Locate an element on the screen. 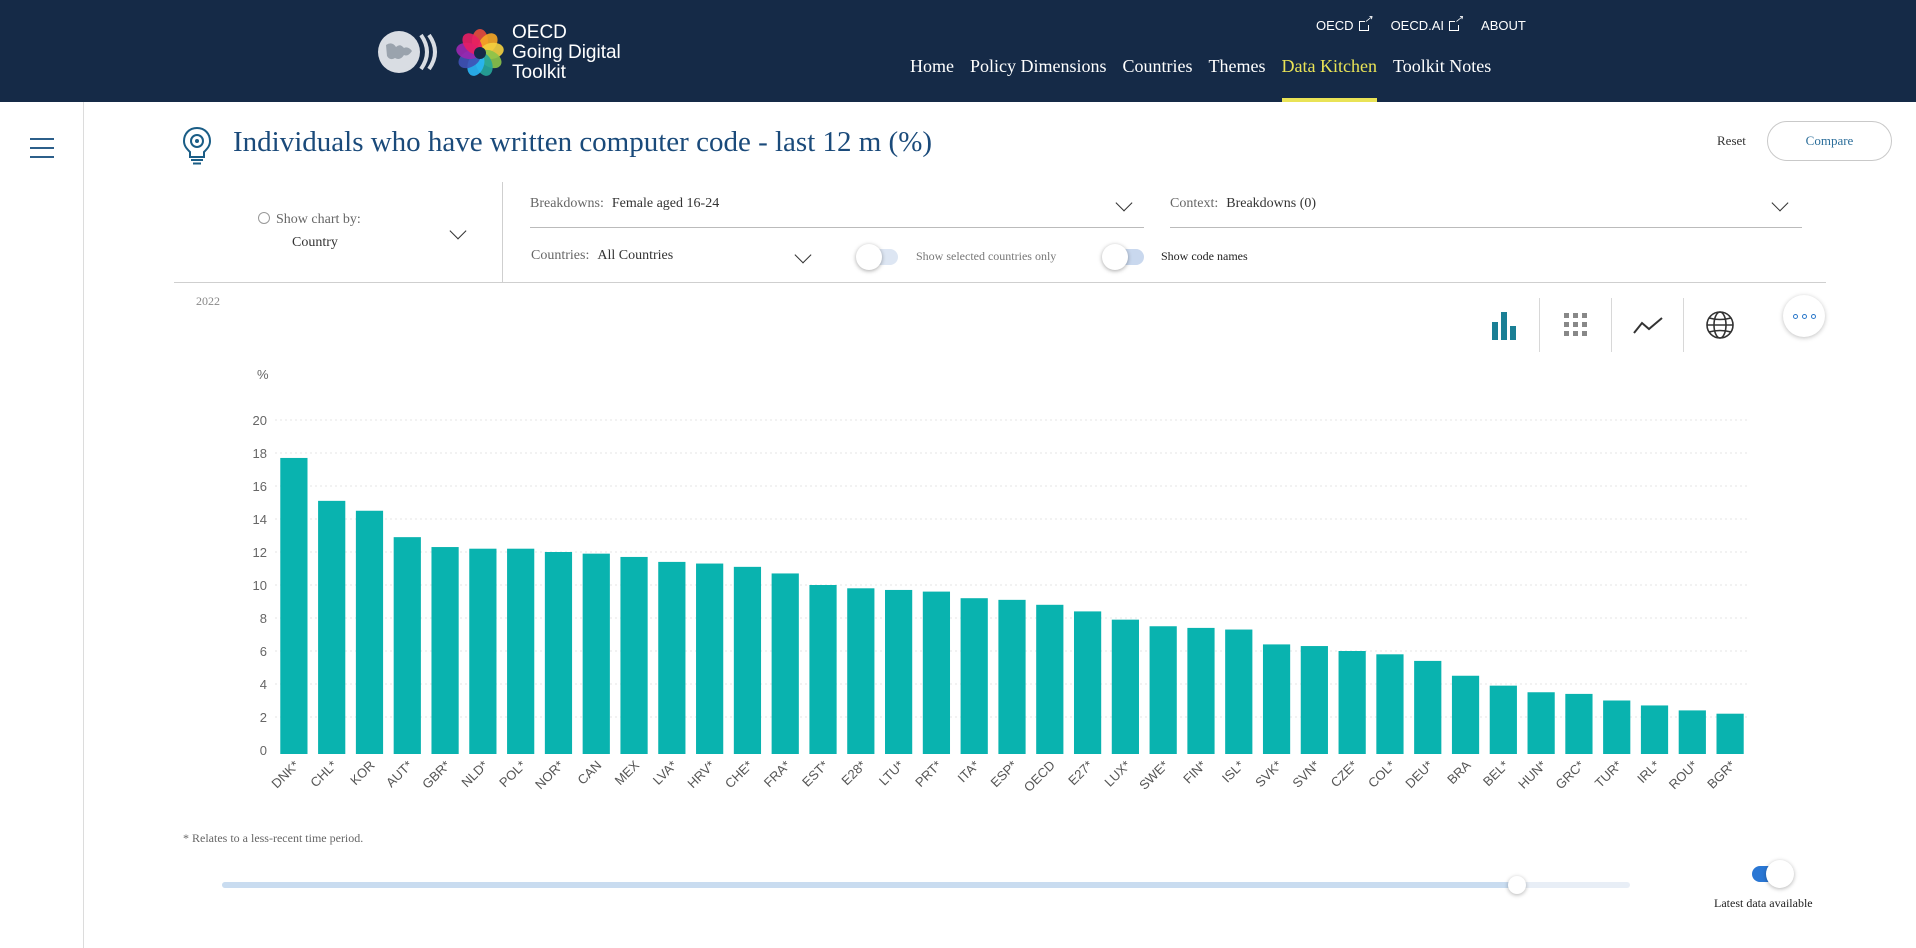 The width and height of the screenshot is (1916, 948). nav-toolkit-notes: Toolkit Notes is located at coordinates (1442, 79).